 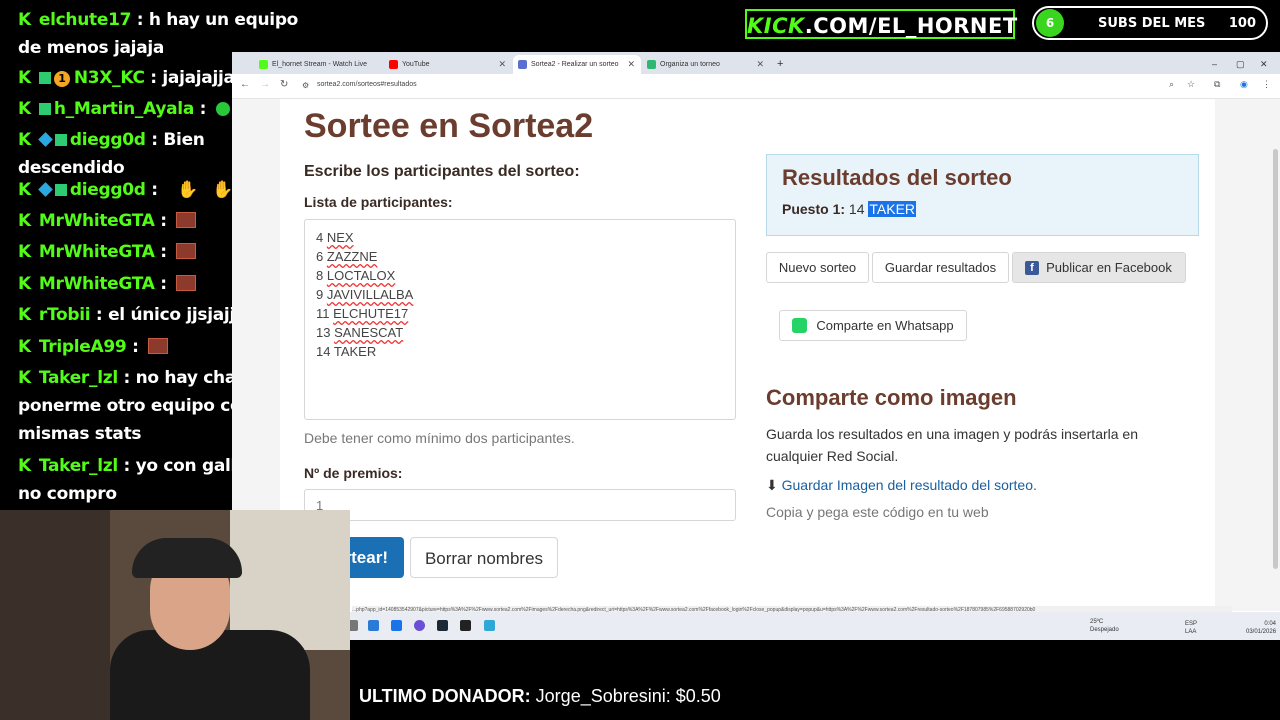 I want to click on kick-brand-banner: KICK.COM/EL_HORNET, so click(x=881, y=24).